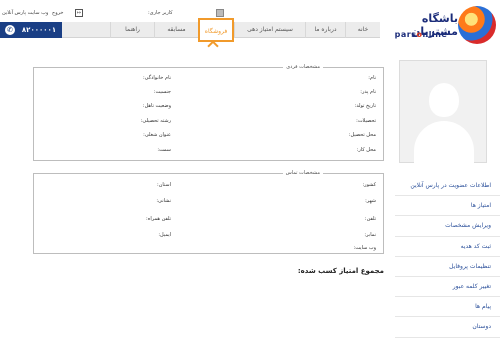 Image resolution: width=500 pixels, height=338 pixels. What do you see at coordinates (444, 100) in the screenshot?
I see `avatar-head-icon` at bounding box center [444, 100].